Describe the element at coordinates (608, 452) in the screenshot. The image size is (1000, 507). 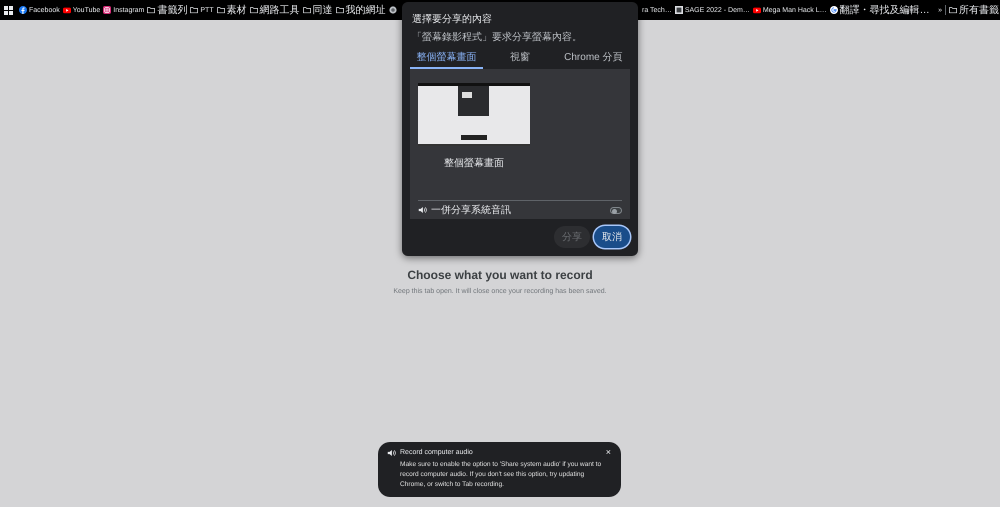
I see `close-button: ×` at that location.